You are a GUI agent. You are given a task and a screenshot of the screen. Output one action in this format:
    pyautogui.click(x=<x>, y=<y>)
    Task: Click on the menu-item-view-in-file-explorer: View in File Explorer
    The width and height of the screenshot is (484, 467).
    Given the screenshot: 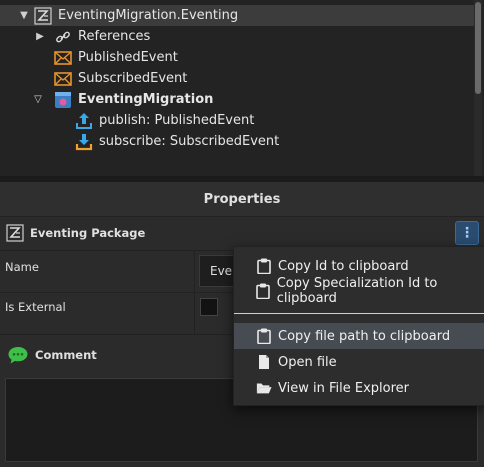 What is the action you would take?
    pyautogui.click(x=359, y=388)
    